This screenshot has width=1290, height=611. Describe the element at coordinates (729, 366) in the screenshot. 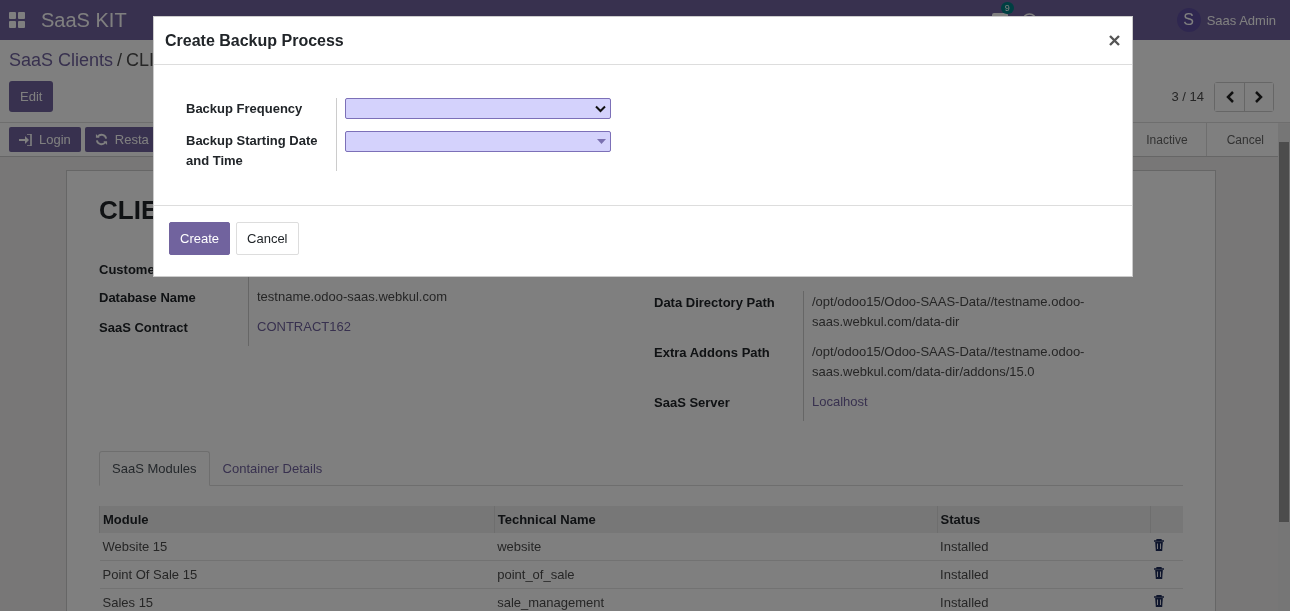

I see `field-label: Extra Addons Path` at that location.